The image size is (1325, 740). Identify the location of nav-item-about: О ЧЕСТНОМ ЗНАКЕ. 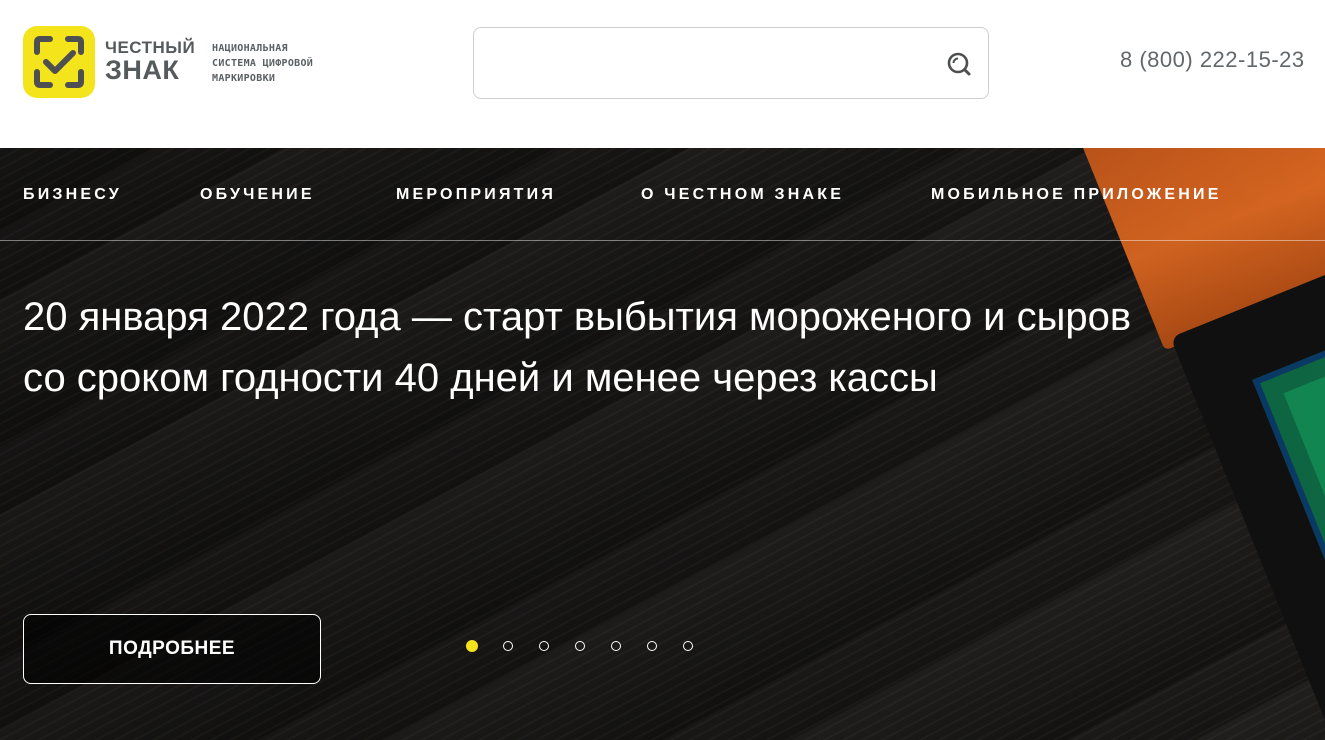
(742, 195).